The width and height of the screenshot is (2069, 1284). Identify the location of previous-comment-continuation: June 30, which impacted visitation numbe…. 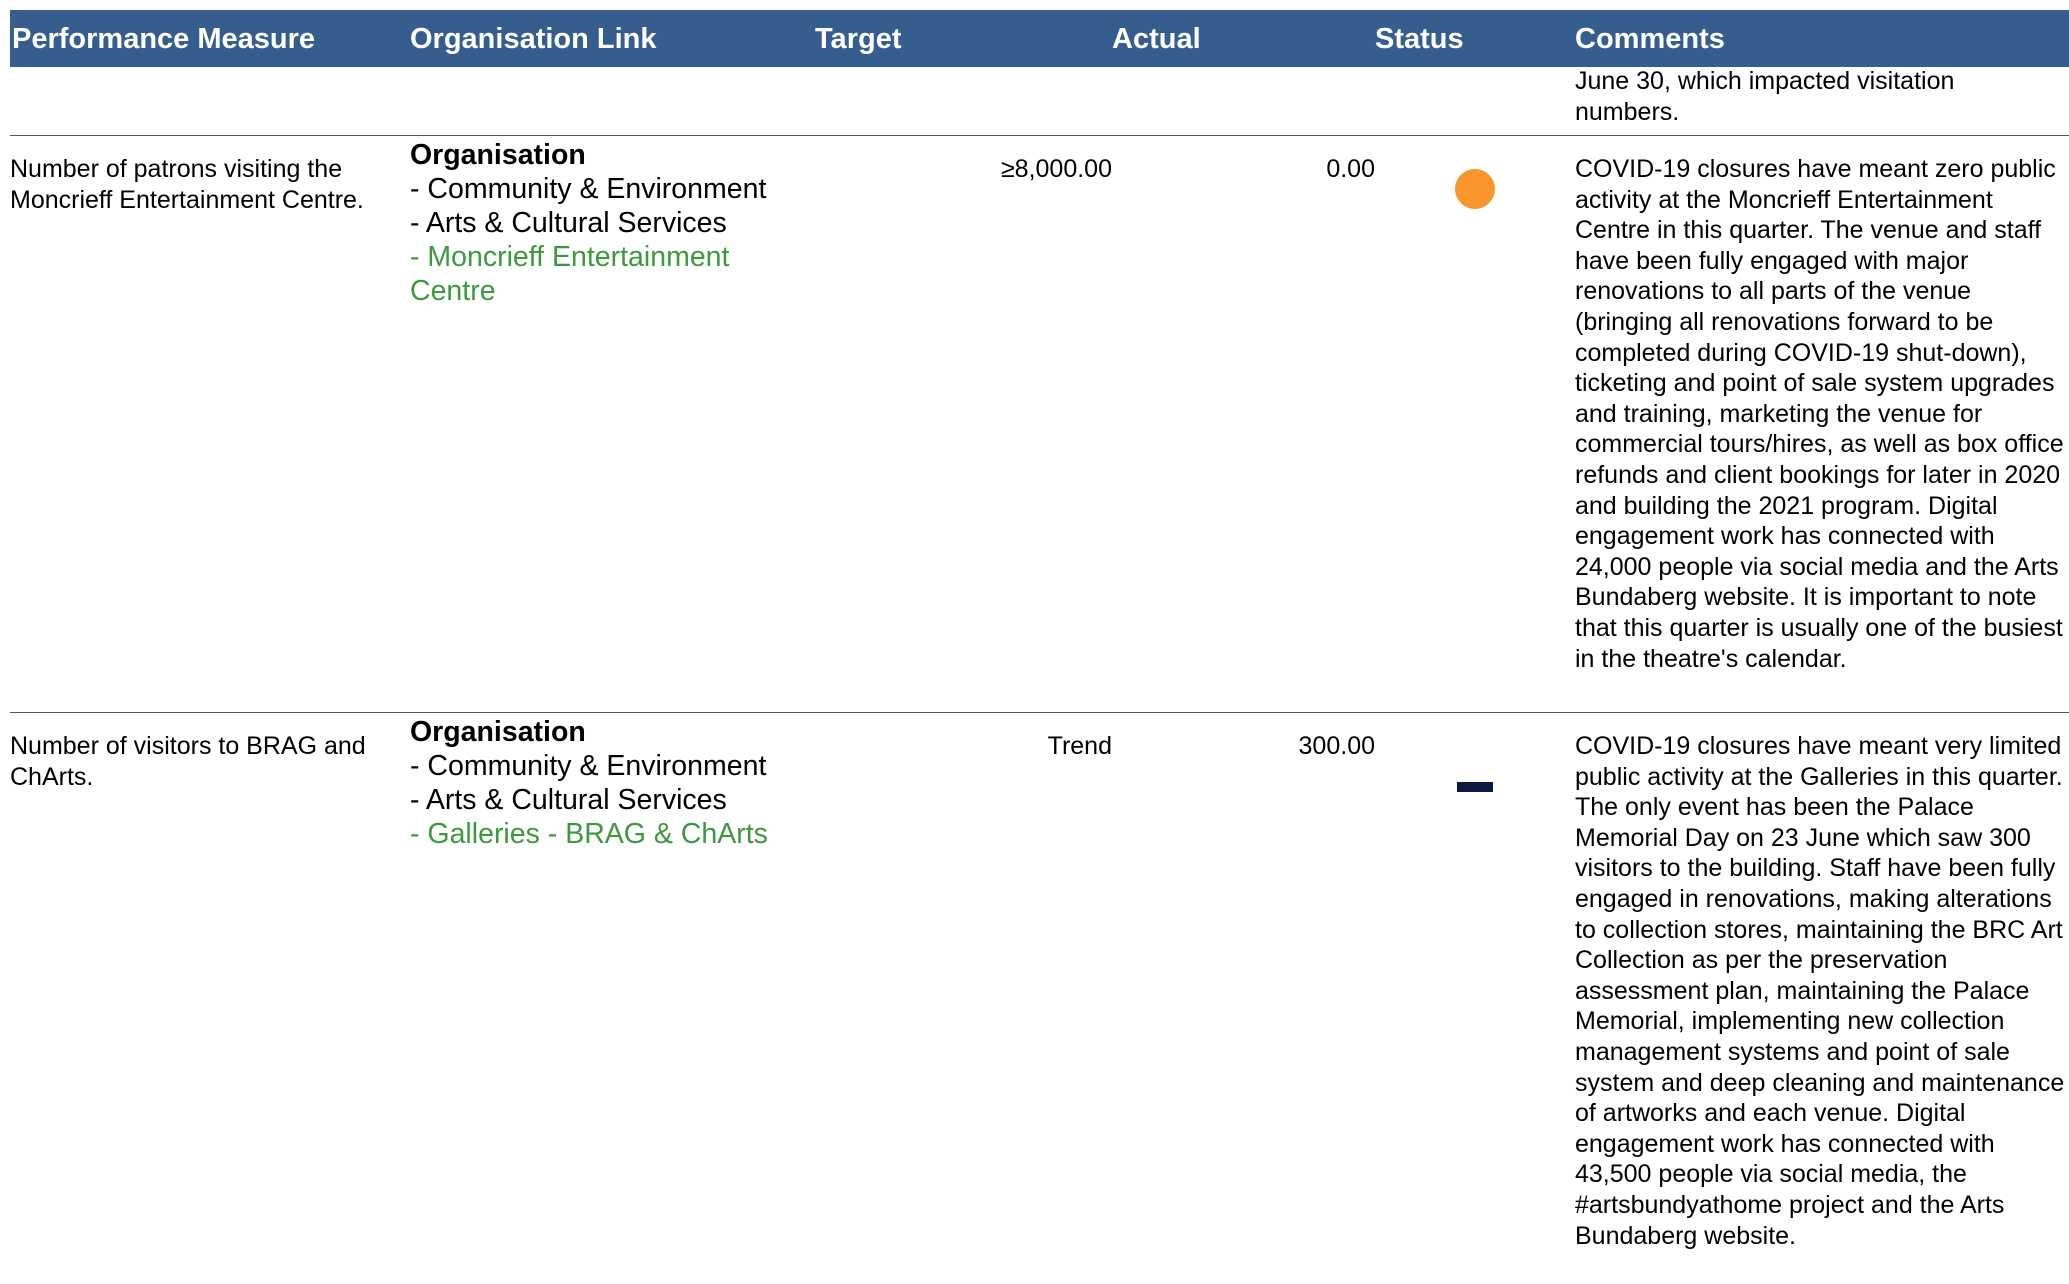
(1765, 96).